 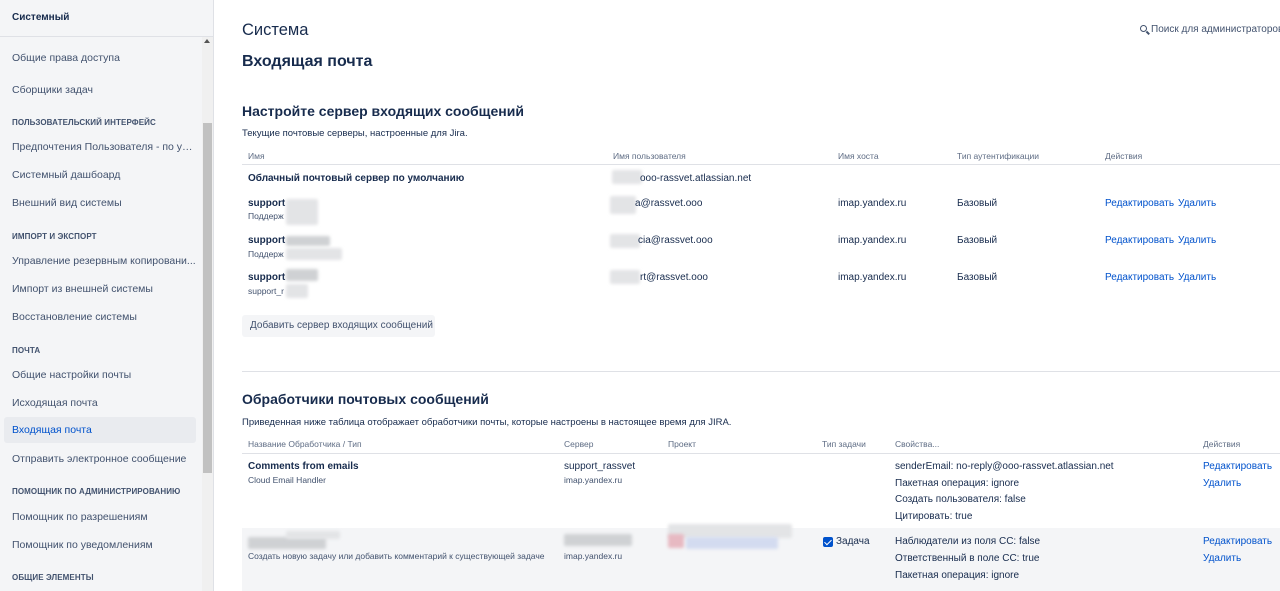 I want to click on sidebar-scrollbar, so click(x=207, y=314).